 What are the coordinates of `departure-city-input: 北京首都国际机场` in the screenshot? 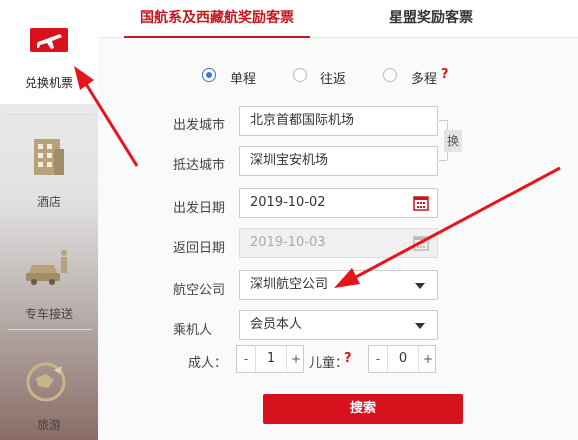 It's located at (338, 121).